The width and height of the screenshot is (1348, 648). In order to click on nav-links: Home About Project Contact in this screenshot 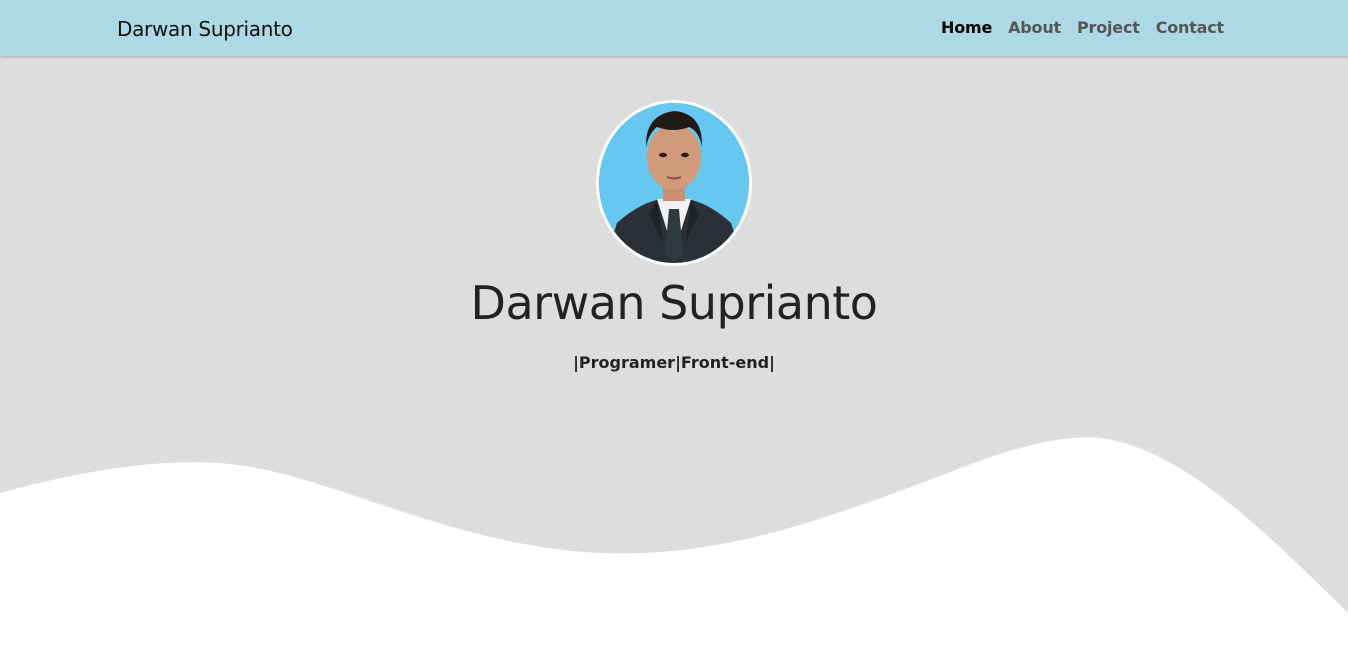, I will do `click(1082, 27)`.